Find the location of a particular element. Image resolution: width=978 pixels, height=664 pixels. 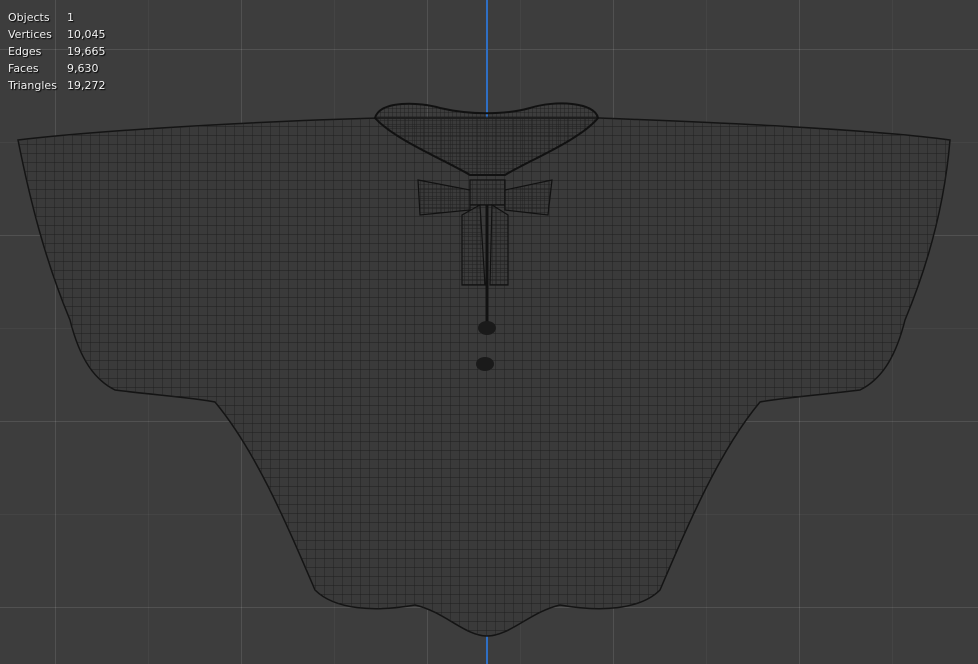

stat-faces: Faces 9,630 is located at coordinates (57, 68).